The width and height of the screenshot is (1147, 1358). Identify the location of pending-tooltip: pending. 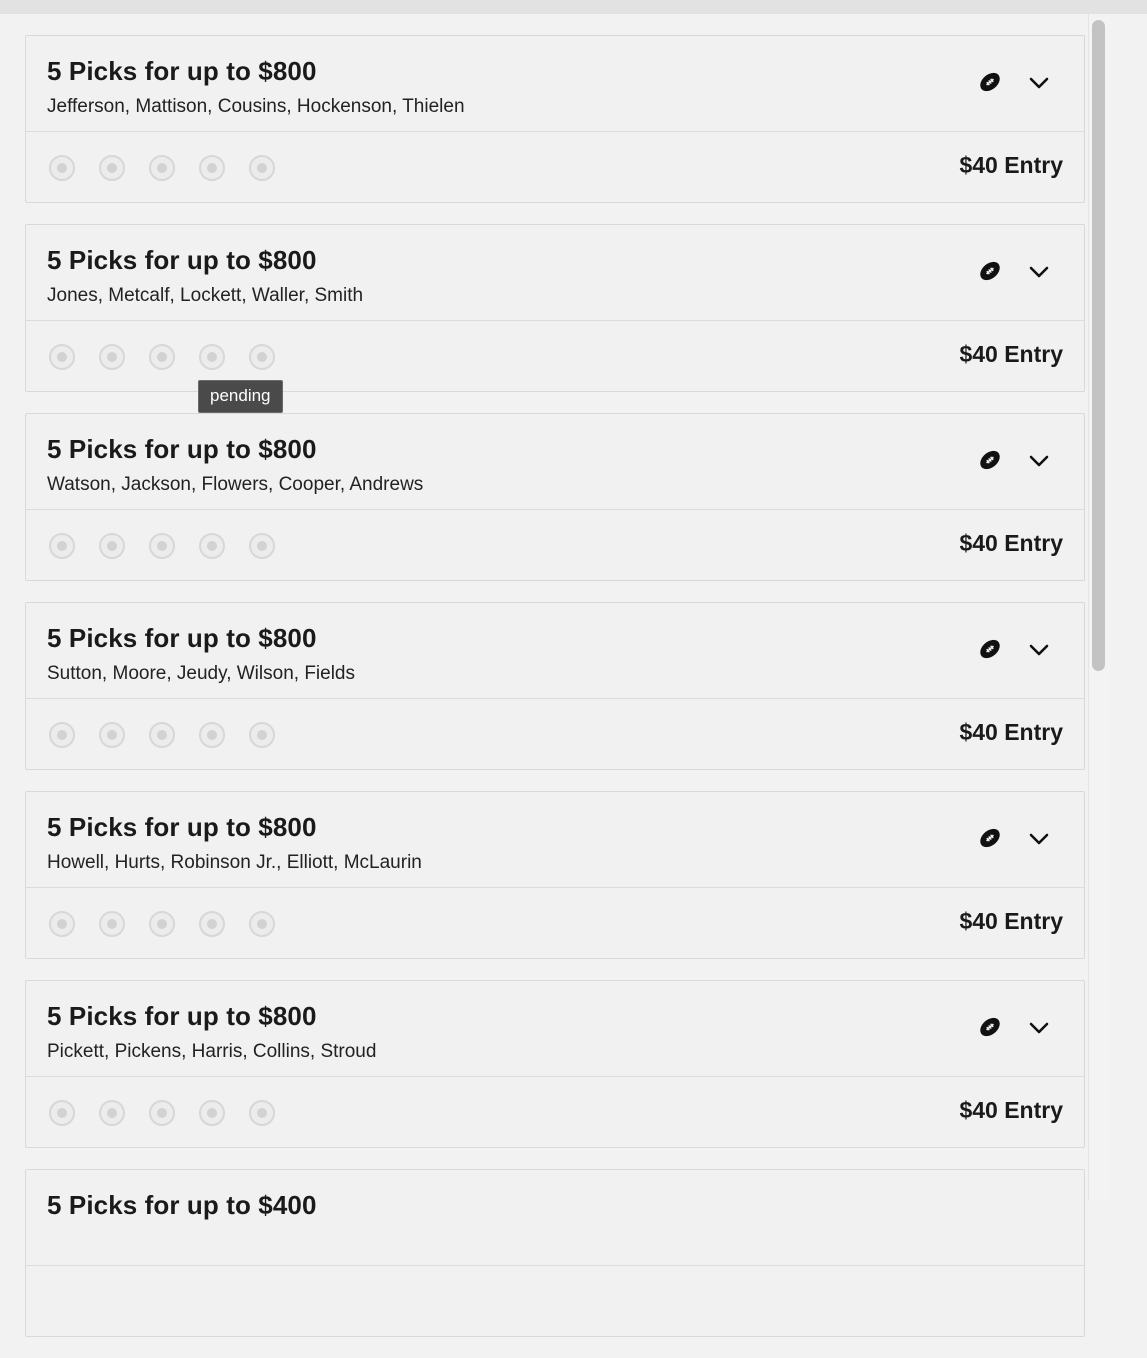
(240, 396).